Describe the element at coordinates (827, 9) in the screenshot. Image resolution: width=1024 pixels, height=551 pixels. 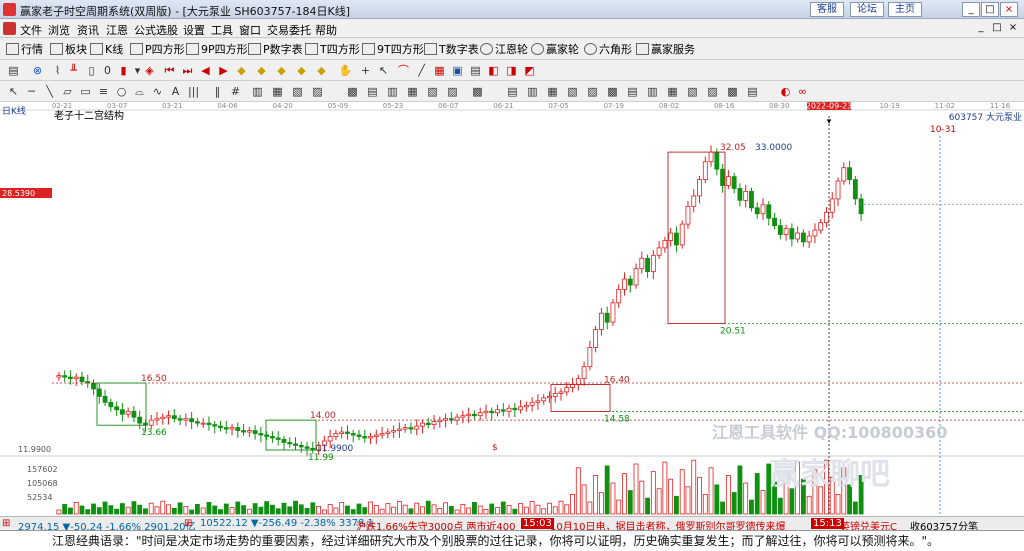
I see `customer-service-link: 客服` at that location.